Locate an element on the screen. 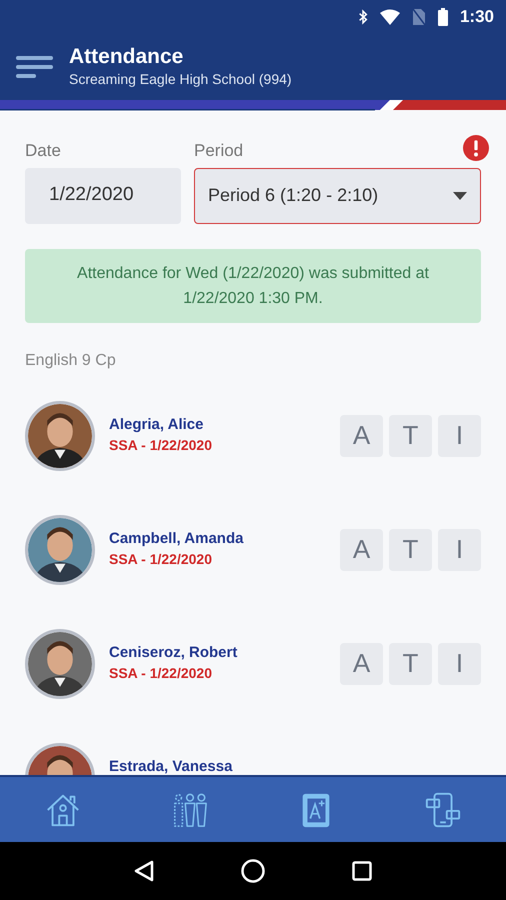 This screenshot has height=900, width=506. battery-icon is located at coordinates (443, 17).